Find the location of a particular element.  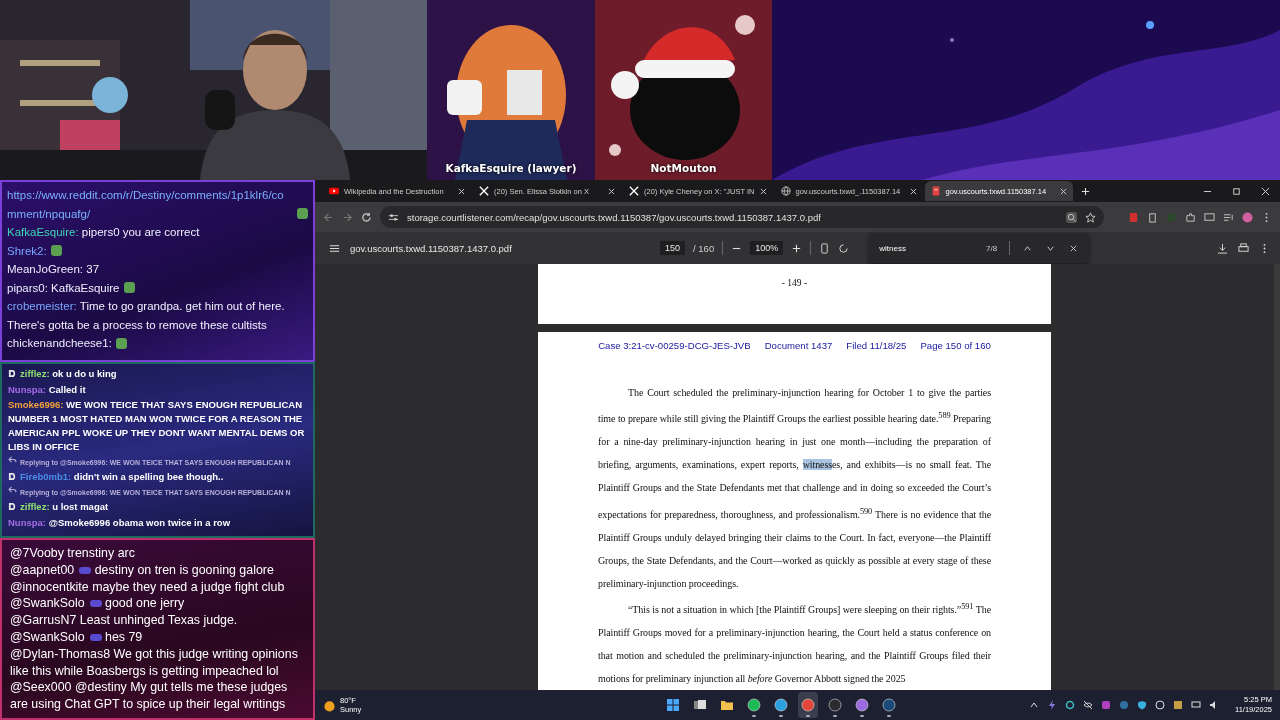

chat-message: @SwankSolo good one jerry is located at coordinates (98, 604).